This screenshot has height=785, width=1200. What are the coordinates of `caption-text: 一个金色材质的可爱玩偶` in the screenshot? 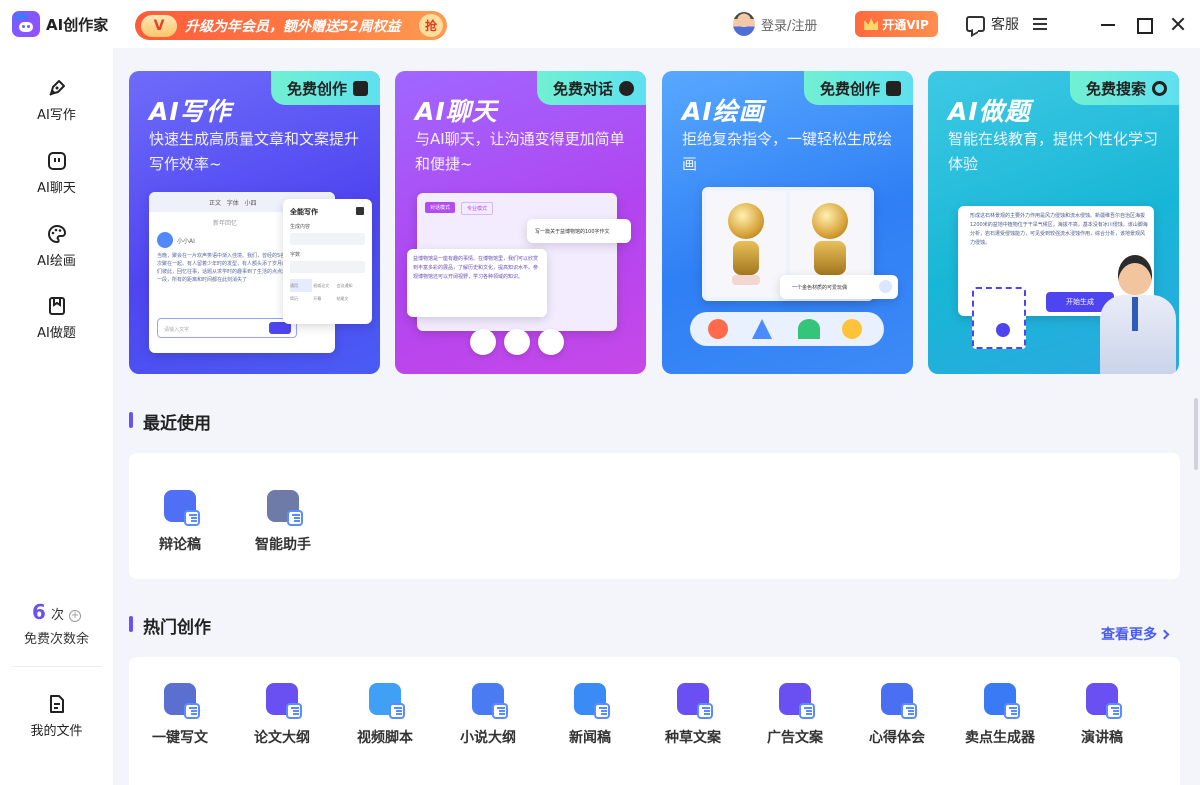 It's located at (820, 288).